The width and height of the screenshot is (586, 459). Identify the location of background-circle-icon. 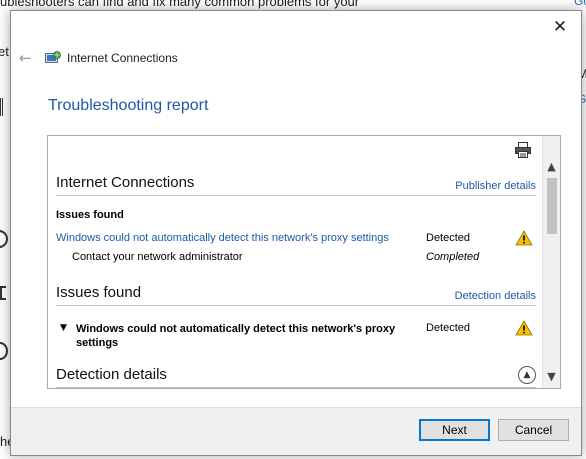
(4, 351).